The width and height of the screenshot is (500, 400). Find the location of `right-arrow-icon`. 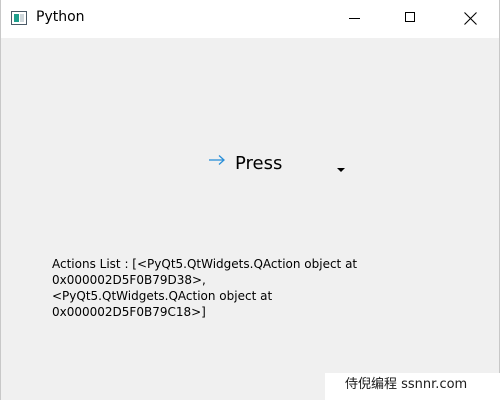

right-arrow-icon is located at coordinates (217, 160).